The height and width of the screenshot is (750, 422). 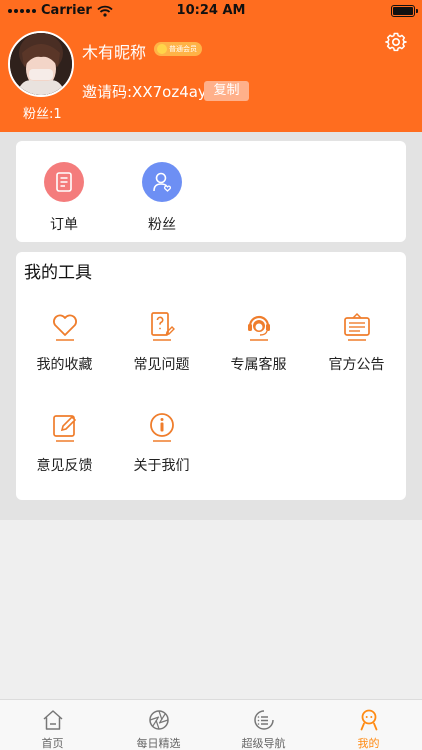 What do you see at coordinates (396, 42) in the screenshot?
I see `settings-gear-icon` at bounding box center [396, 42].